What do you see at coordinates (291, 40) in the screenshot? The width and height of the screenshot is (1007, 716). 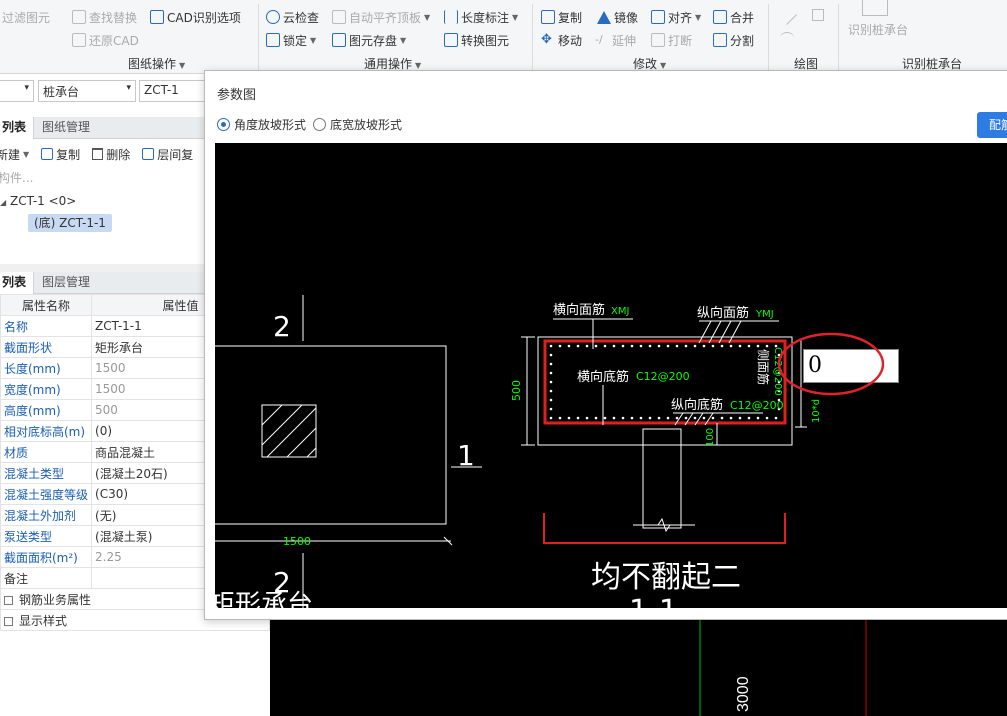 I see `lock-button: 锁定 ▼` at bounding box center [291, 40].